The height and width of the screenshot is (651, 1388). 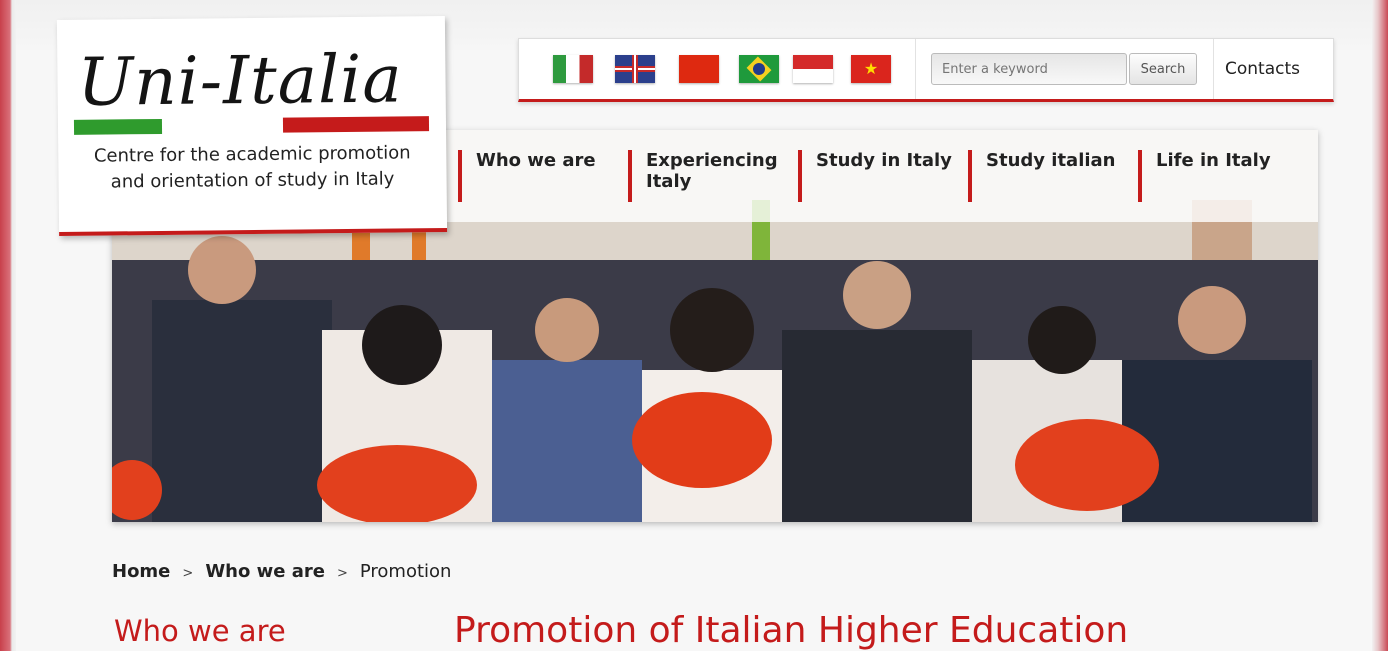 What do you see at coordinates (252, 154) in the screenshot?
I see `logo-tagline-line1: Centre for the academic promotion` at bounding box center [252, 154].